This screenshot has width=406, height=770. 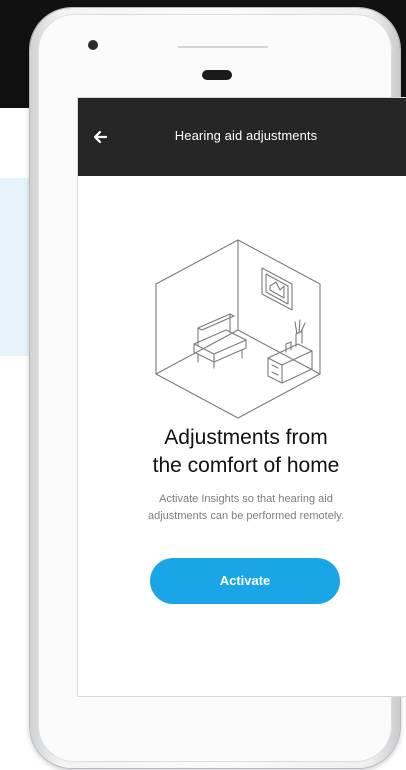 What do you see at coordinates (93, 45) in the screenshot?
I see `front-camera` at bounding box center [93, 45].